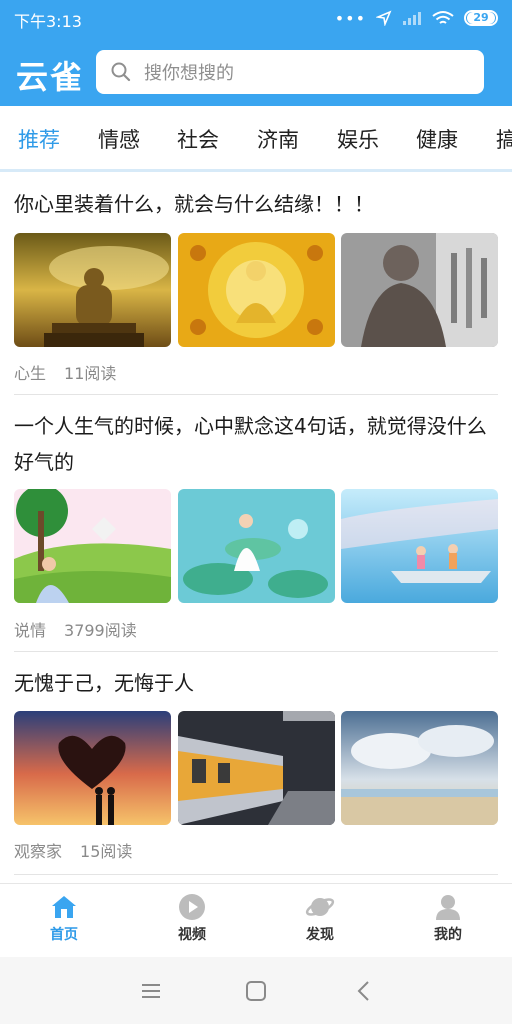  I want to click on article-source: 观察家, so click(38, 851).